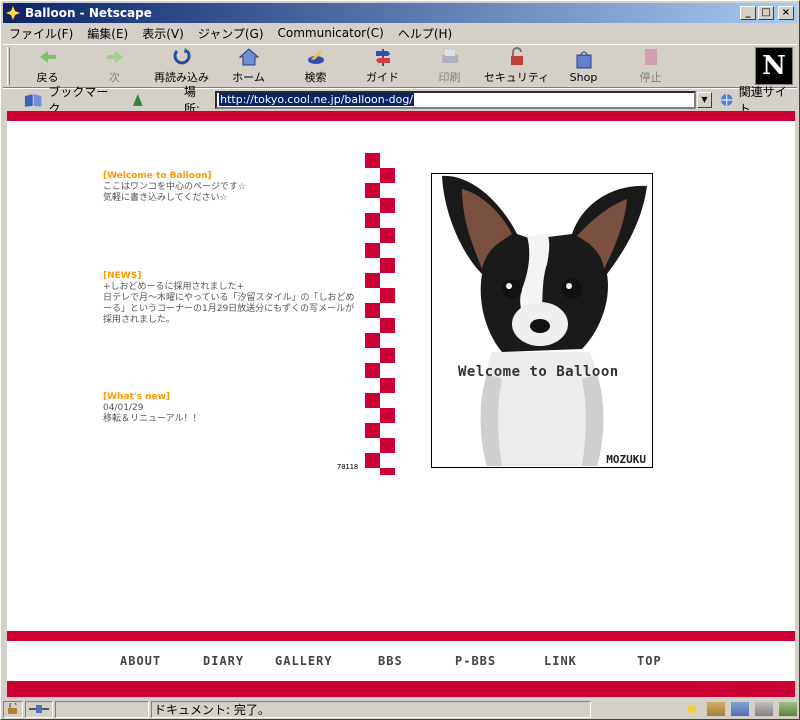  I want to click on whatsnew-heading: [What's new], so click(137, 397).